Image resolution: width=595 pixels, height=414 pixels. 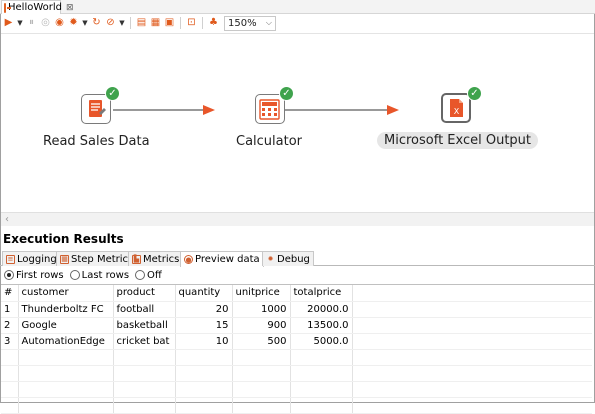 What do you see at coordinates (96, 141) in the screenshot?
I see `step-label: Read Sales Data` at bounding box center [96, 141].